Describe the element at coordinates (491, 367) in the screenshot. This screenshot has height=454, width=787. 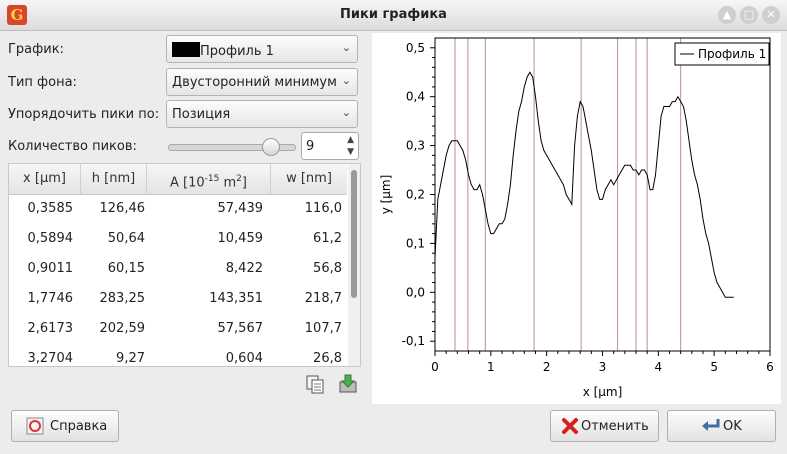
I see `x-tick-label: 1` at that location.